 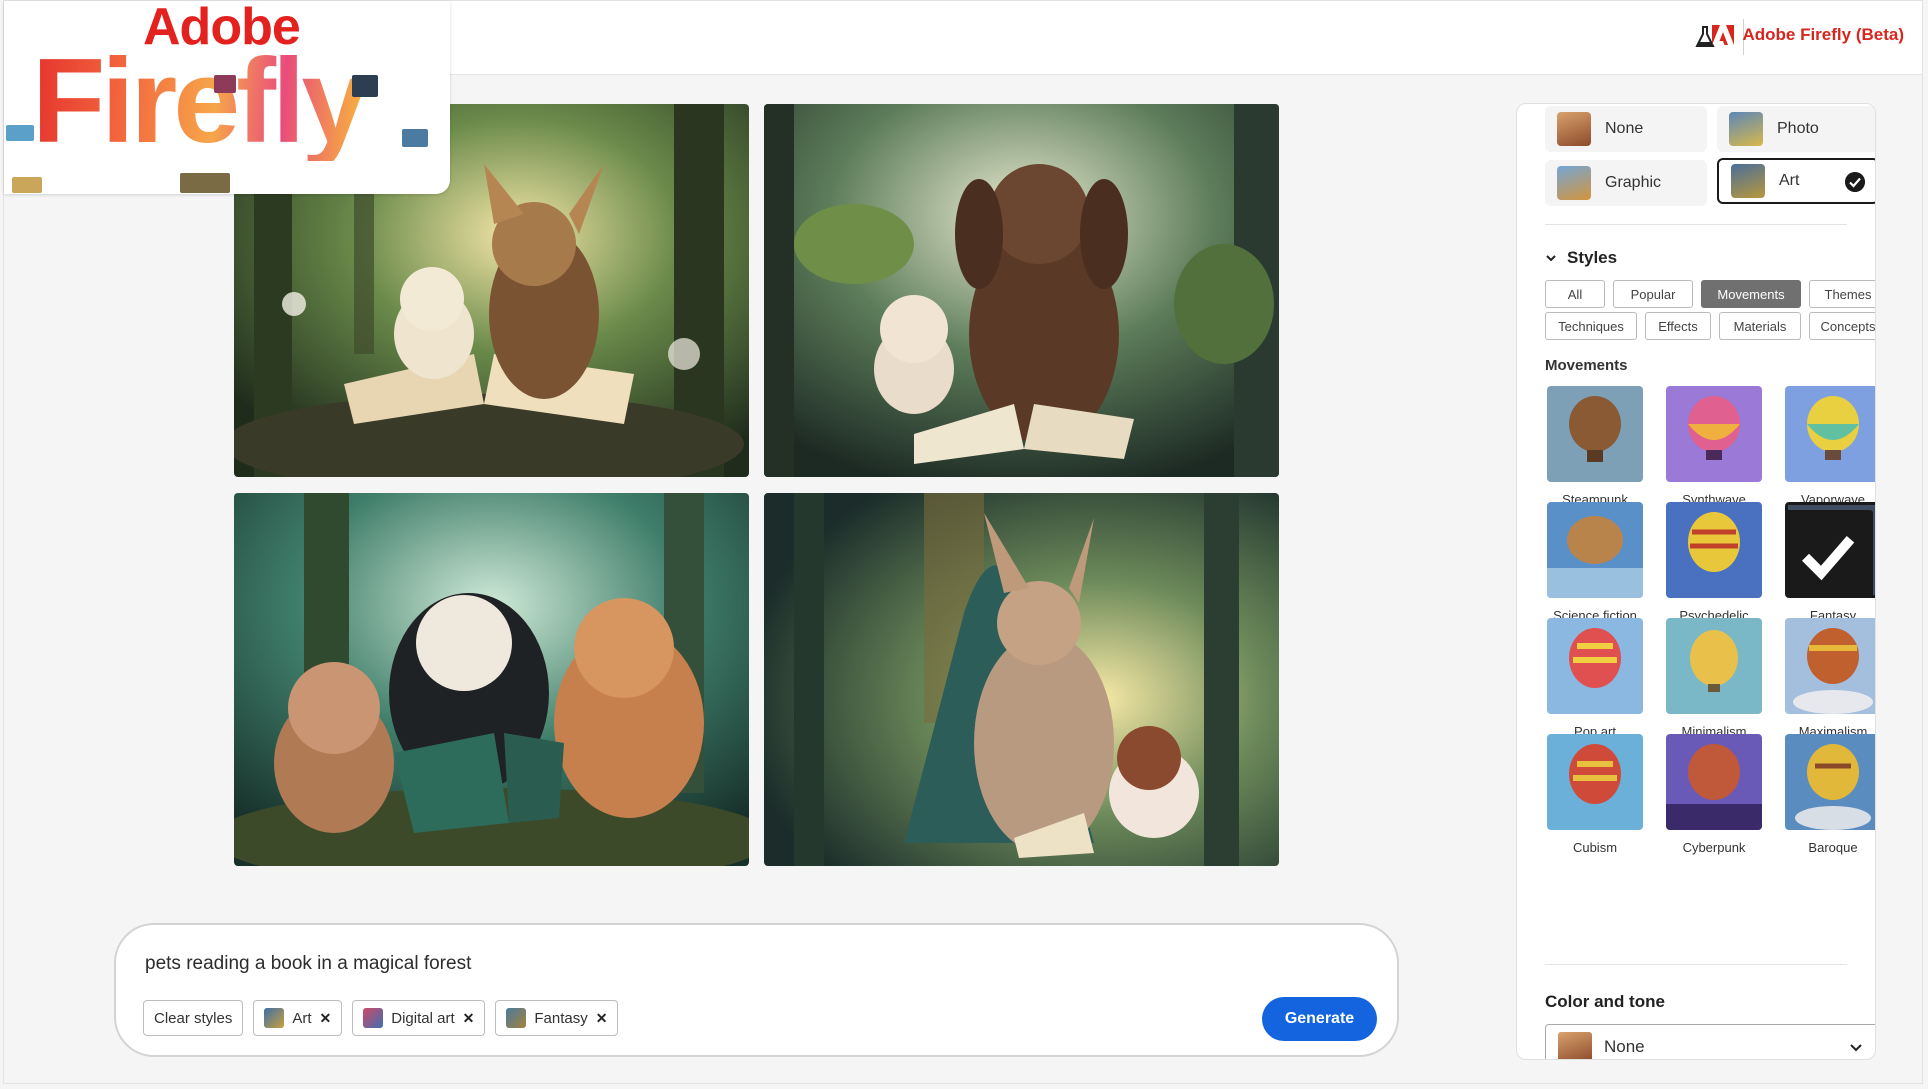 I want to click on filter-techniques: Techniques, so click(x=1591, y=326).